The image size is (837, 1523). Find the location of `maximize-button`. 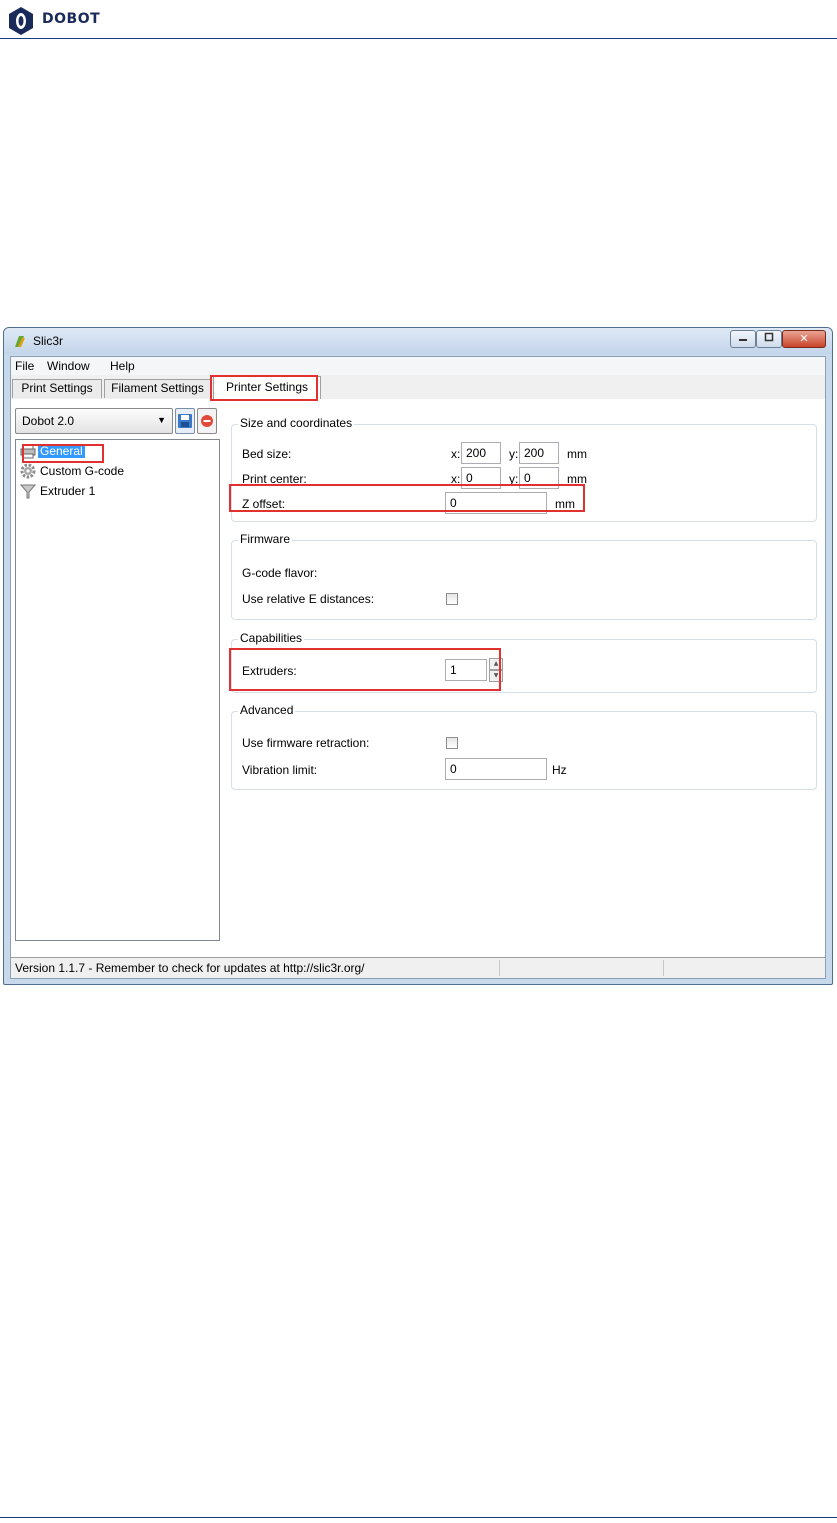

maximize-button is located at coordinates (769, 339).